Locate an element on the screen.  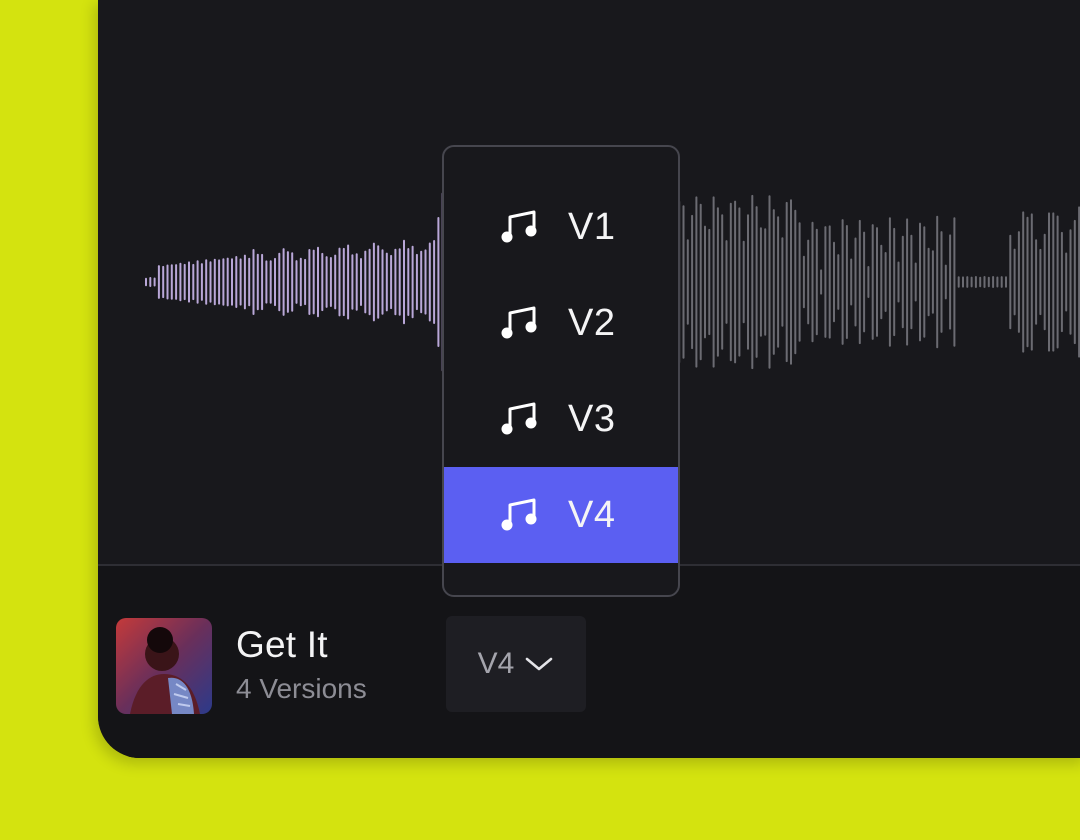
menu-item-v3: V3 is located at coordinates (561, 419).